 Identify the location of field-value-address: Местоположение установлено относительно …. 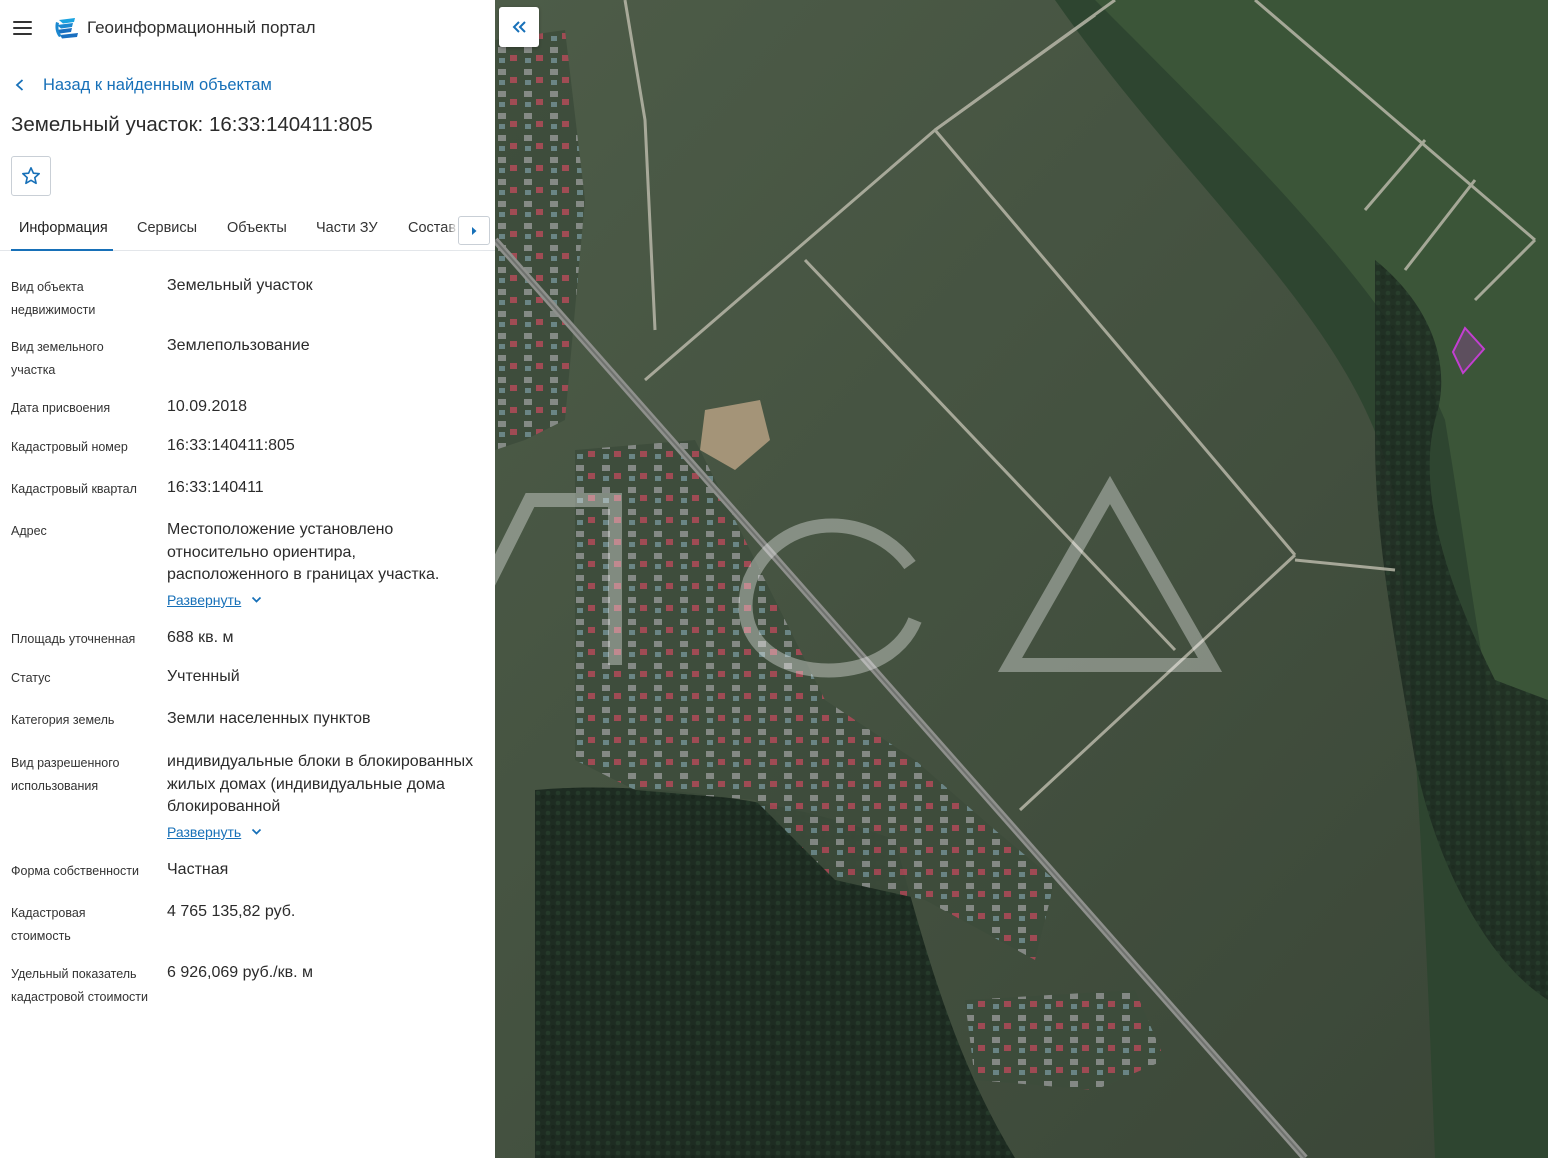
(303, 552).